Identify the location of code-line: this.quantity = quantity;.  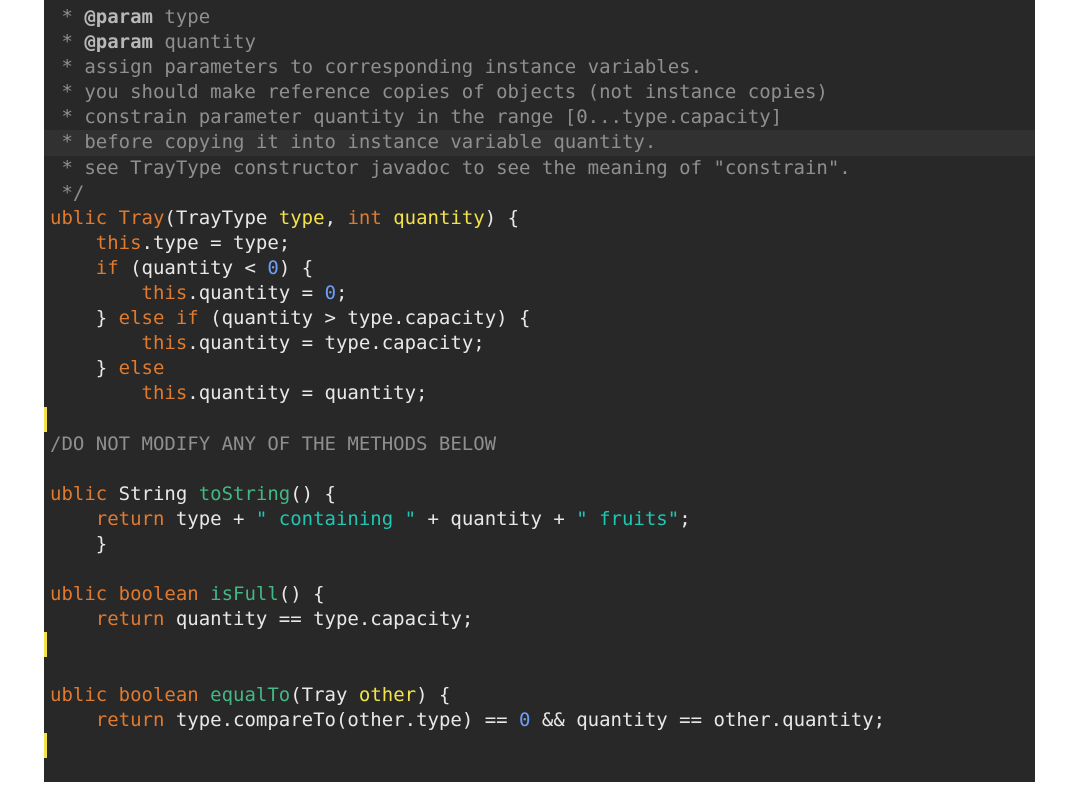
(539, 393).